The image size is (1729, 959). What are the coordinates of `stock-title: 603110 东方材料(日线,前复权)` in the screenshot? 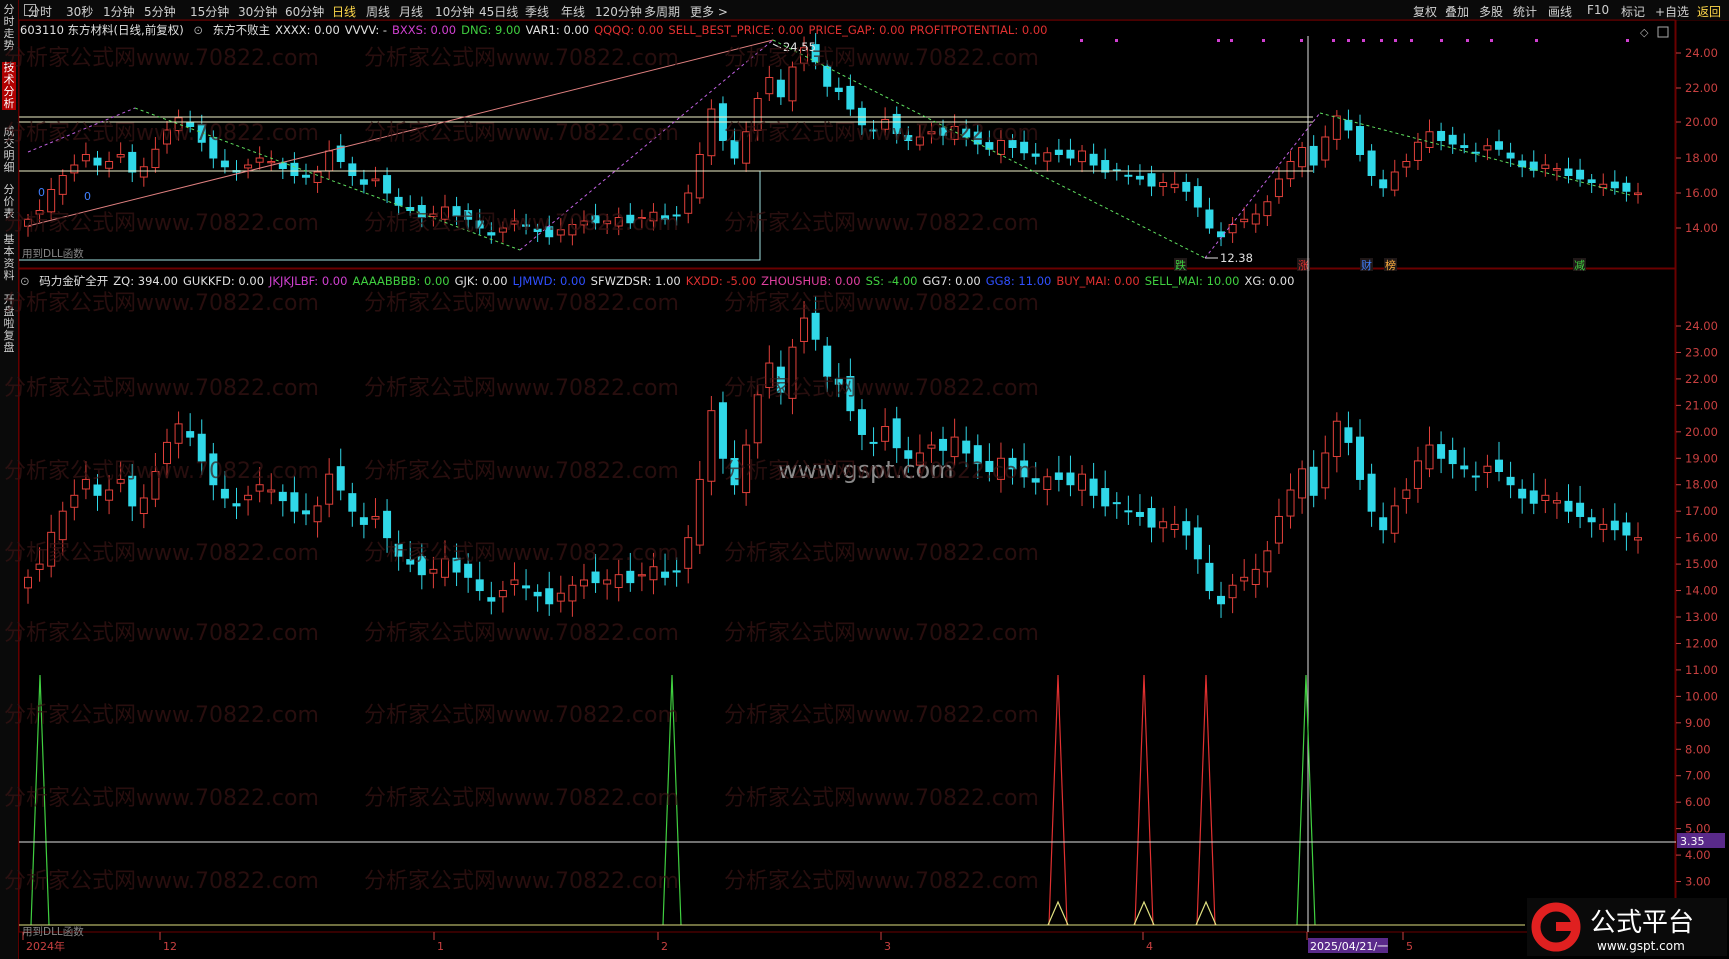 It's located at (102, 30).